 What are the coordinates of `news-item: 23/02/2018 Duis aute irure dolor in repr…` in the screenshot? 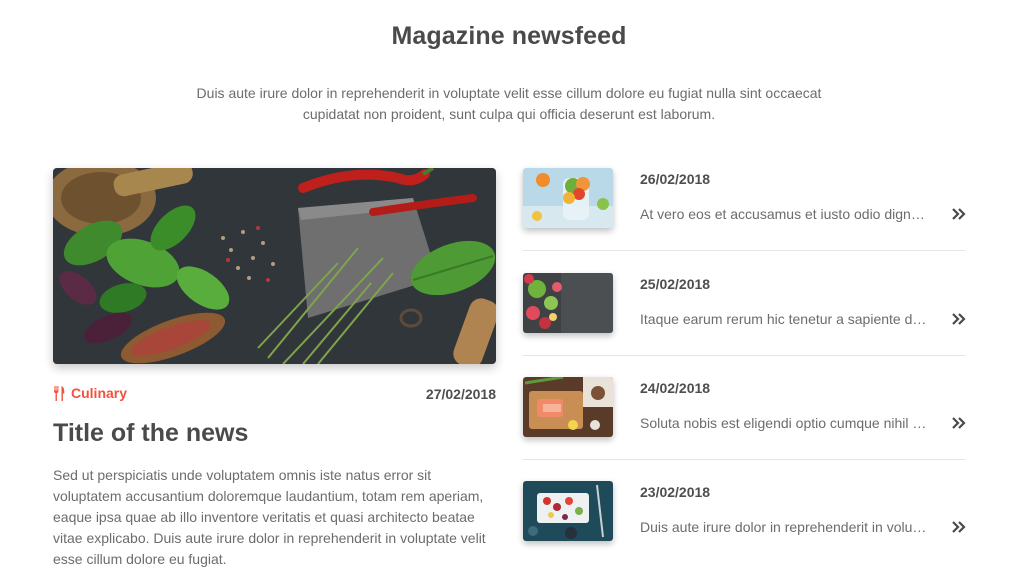 It's located at (745, 533).